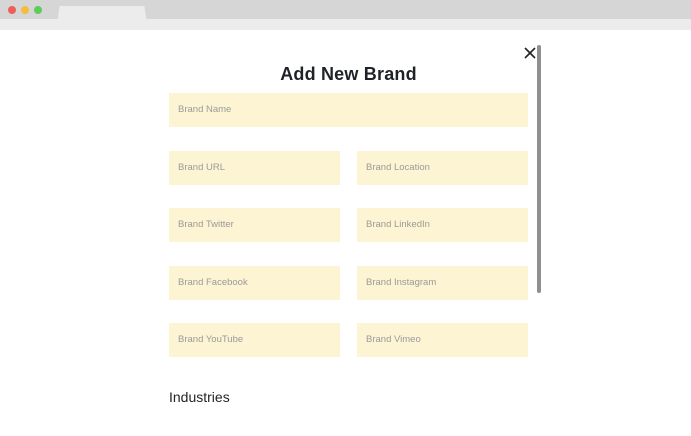 Image resolution: width=691 pixels, height=436 pixels. Describe the element at coordinates (254, 283) in the screenshot. I see `brand-facebook-field: Brand Facebook` at that location.